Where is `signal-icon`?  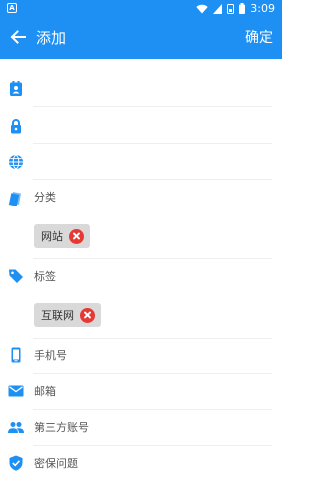 signal-icon is located at coordinates (218, 8).